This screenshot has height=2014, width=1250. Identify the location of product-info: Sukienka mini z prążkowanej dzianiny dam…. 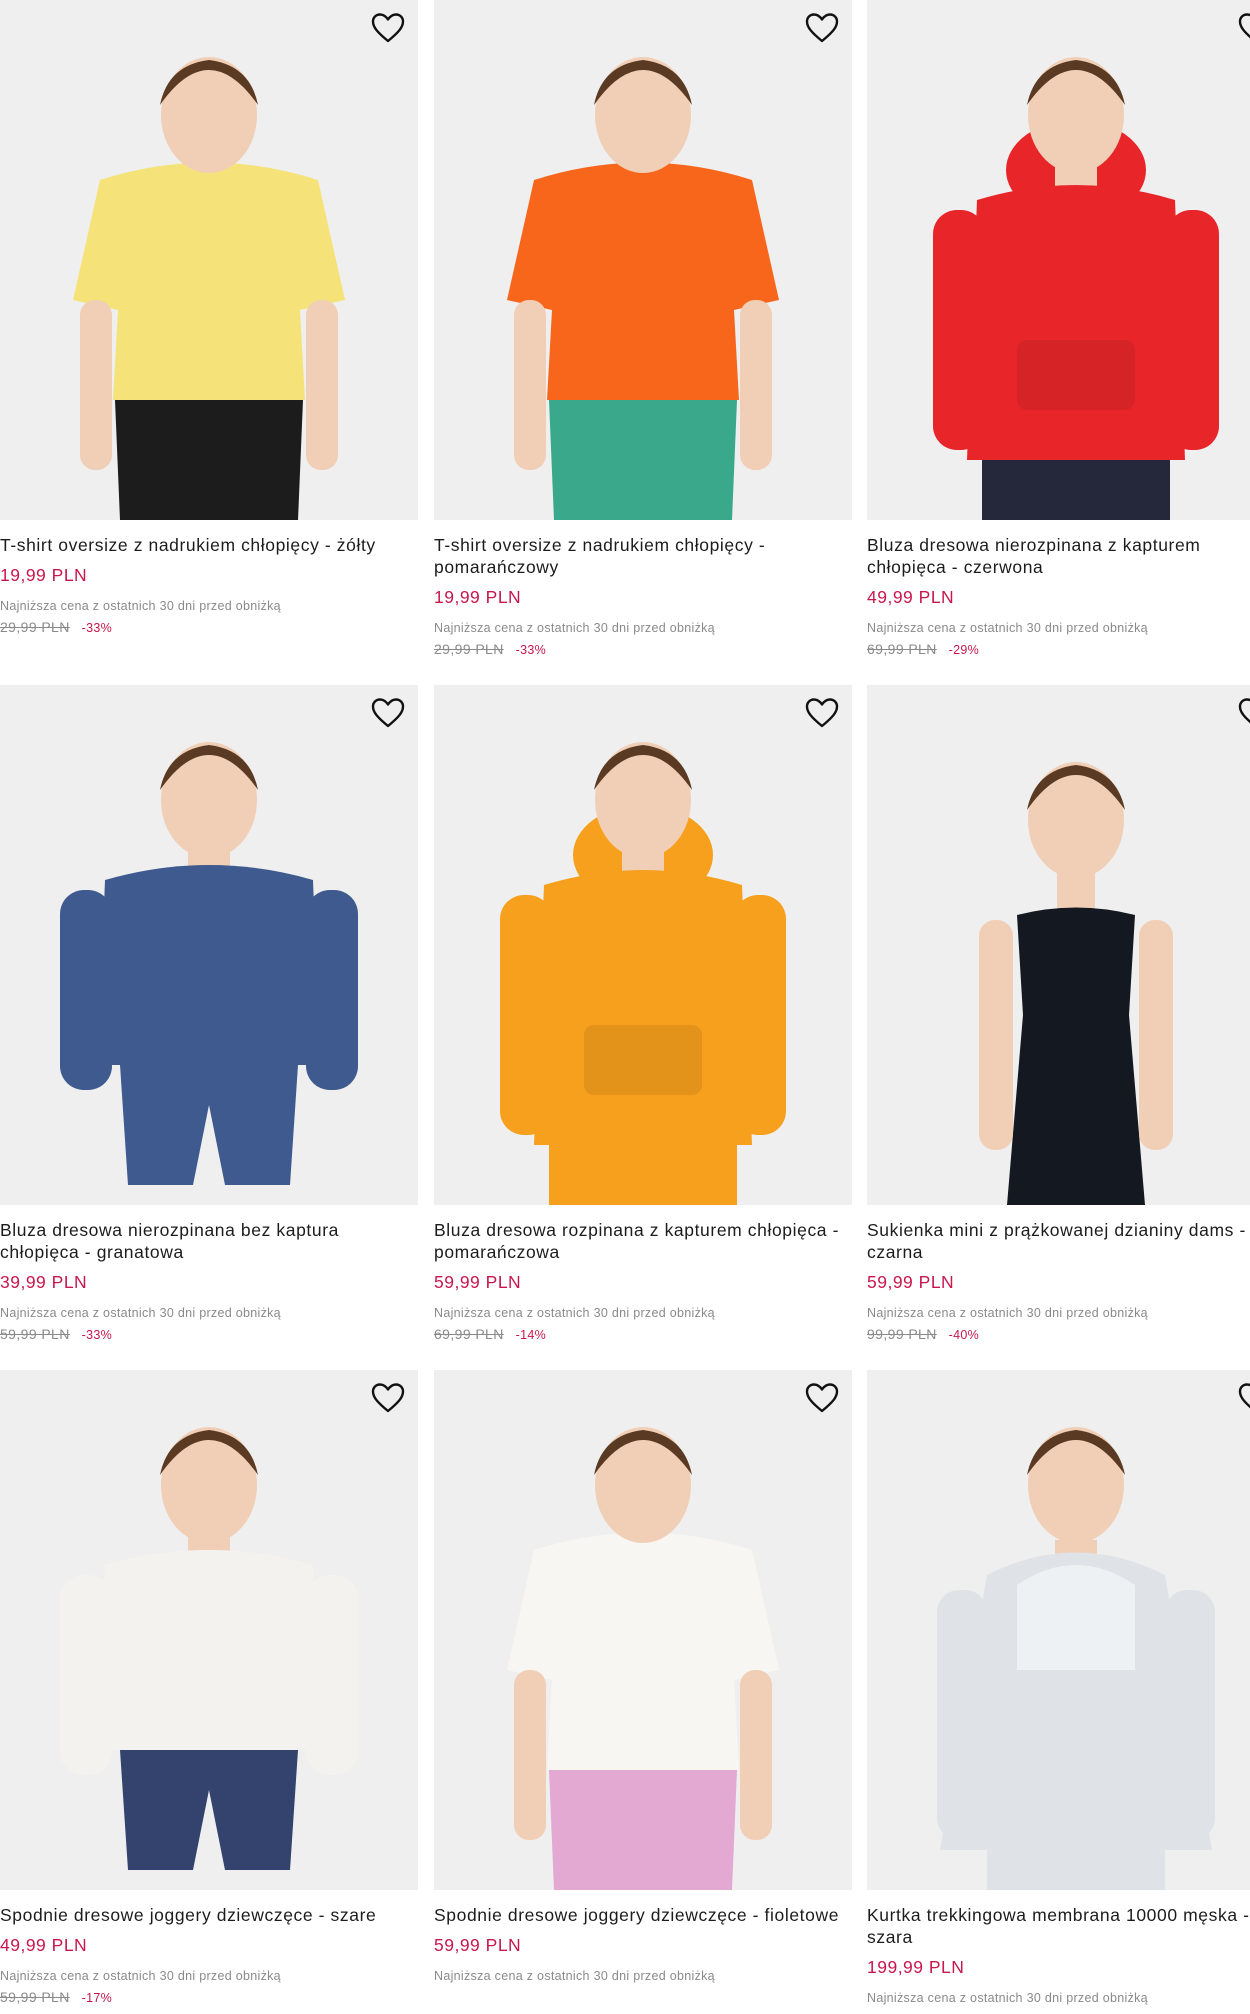
(1058, 1274).